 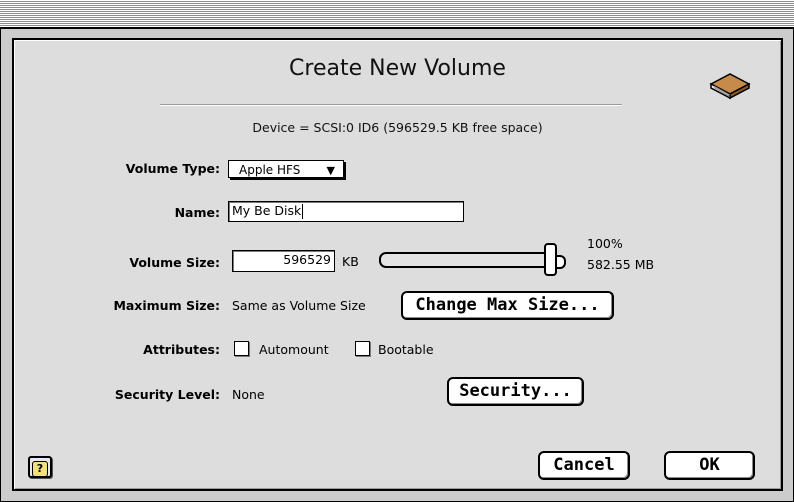 I want to click on volume-type-label: Volume Type:, so click(x=172, y=168).